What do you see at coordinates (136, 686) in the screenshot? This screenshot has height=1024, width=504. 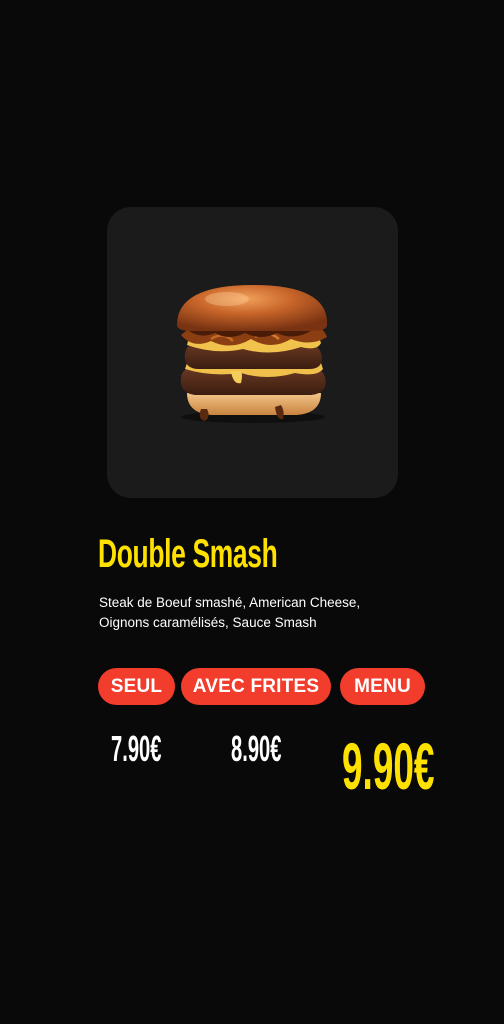 I see `option-seul-button: SEUL` at bounding box center [136, 686].